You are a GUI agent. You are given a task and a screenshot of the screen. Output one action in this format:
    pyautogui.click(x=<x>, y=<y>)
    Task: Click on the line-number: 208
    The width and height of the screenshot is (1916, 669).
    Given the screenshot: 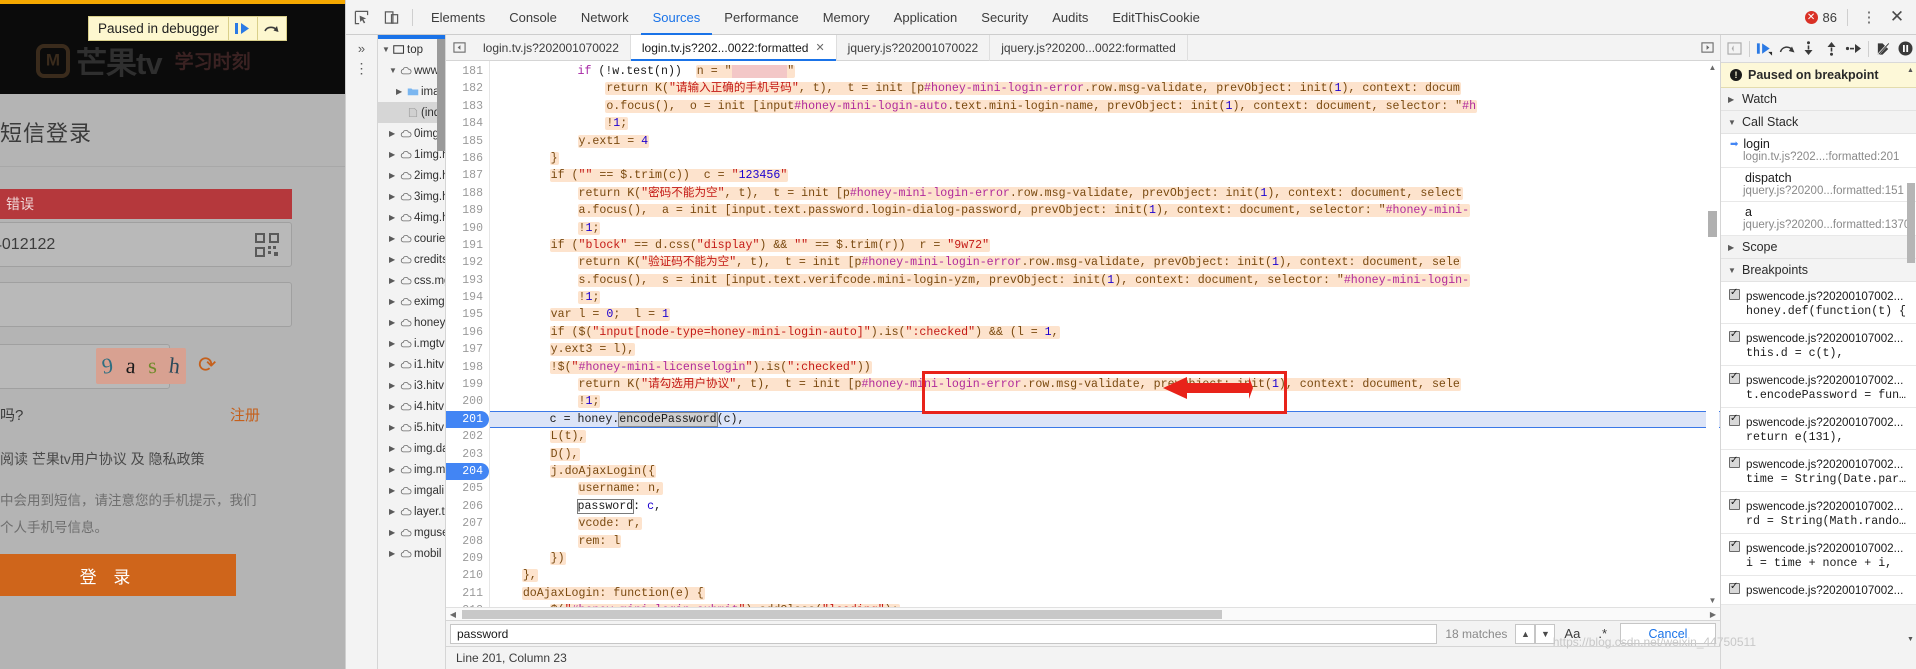 What is the action you would take?
    pyautogui.click(x=467, y=541)
    